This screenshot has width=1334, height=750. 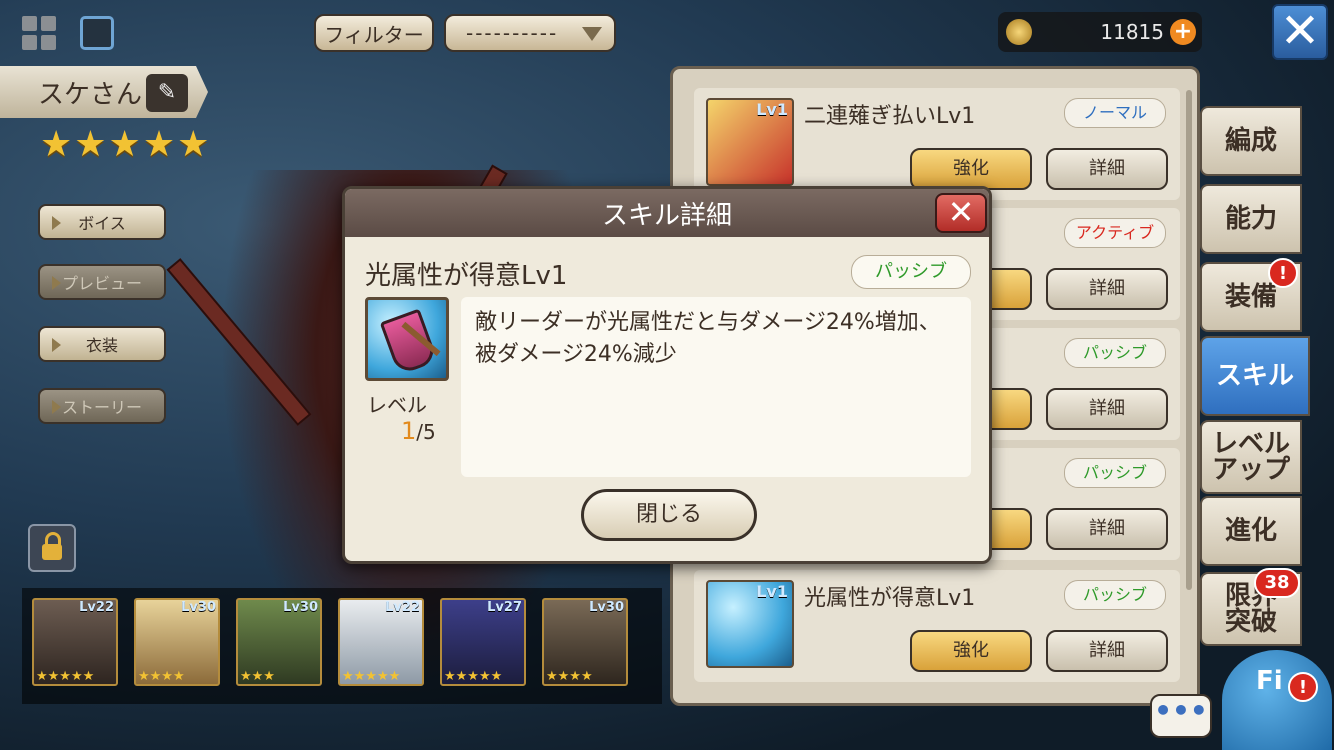 What do you see at coordinates (1183, 32) in the screenshot?
I see `add-currency-button: +` at bounding box center [1183, 32].